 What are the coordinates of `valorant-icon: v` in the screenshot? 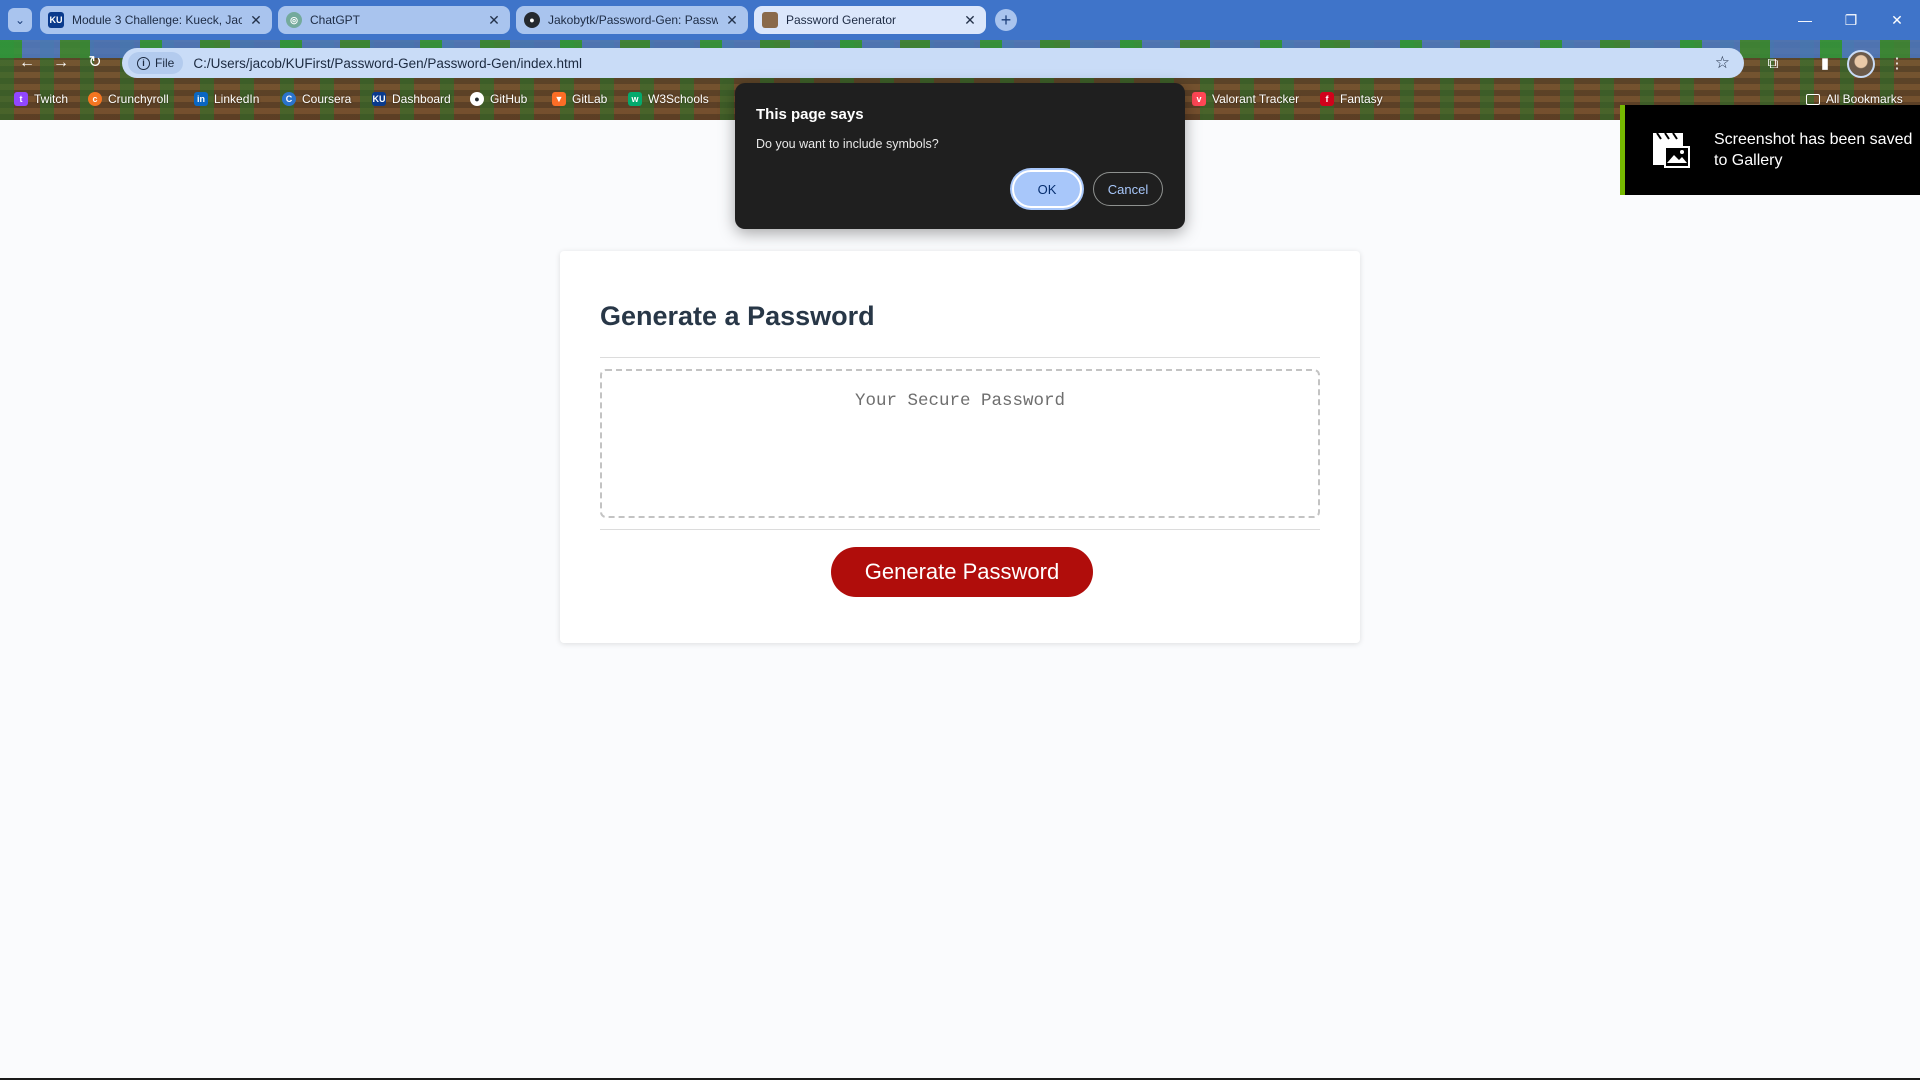 It's located at (1199, 99).